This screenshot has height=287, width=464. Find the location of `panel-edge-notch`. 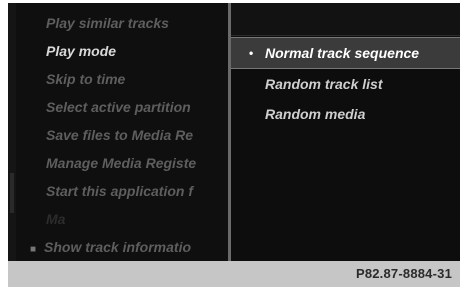

panel-edge-notch is located at coordinates (12, 193).